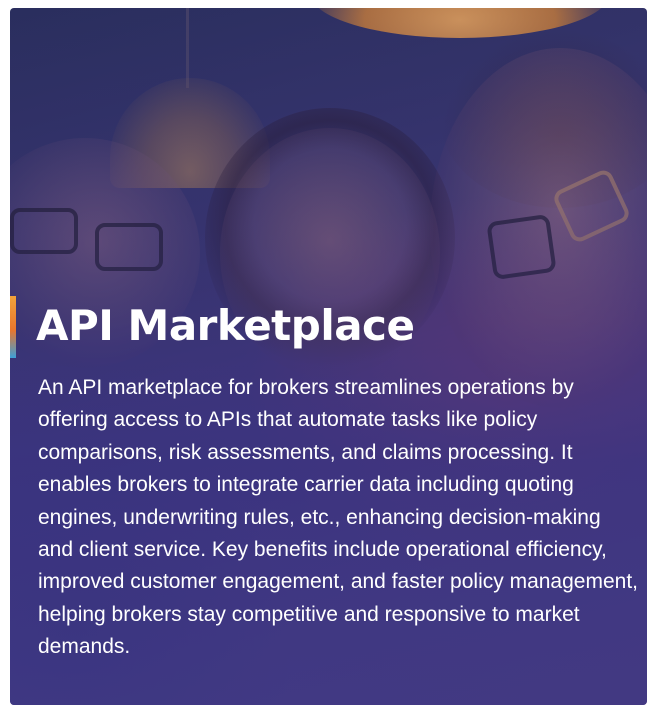  What do you see at coordinates (13, 327) in the screenshot?
I see `title-accent-bar` at bounding box center [13, 327].